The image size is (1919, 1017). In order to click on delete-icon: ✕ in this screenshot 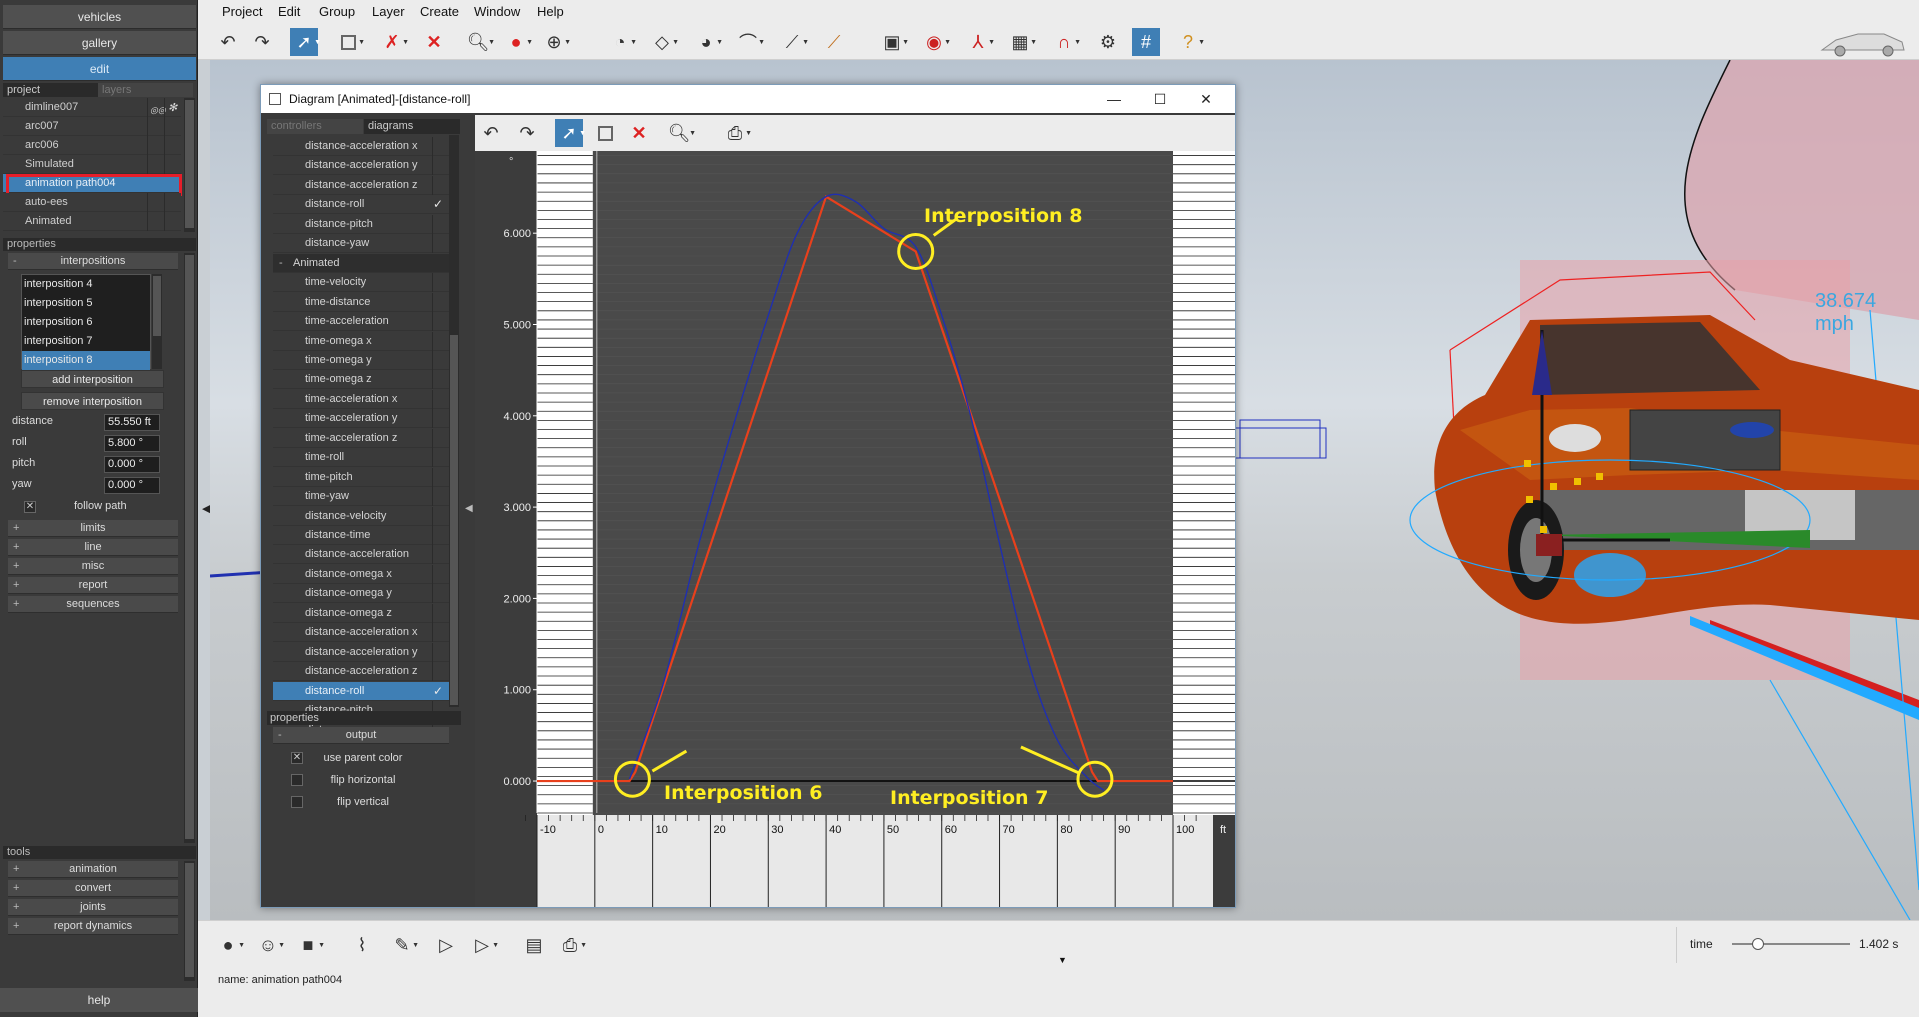, I will do `click(434, 42)`.